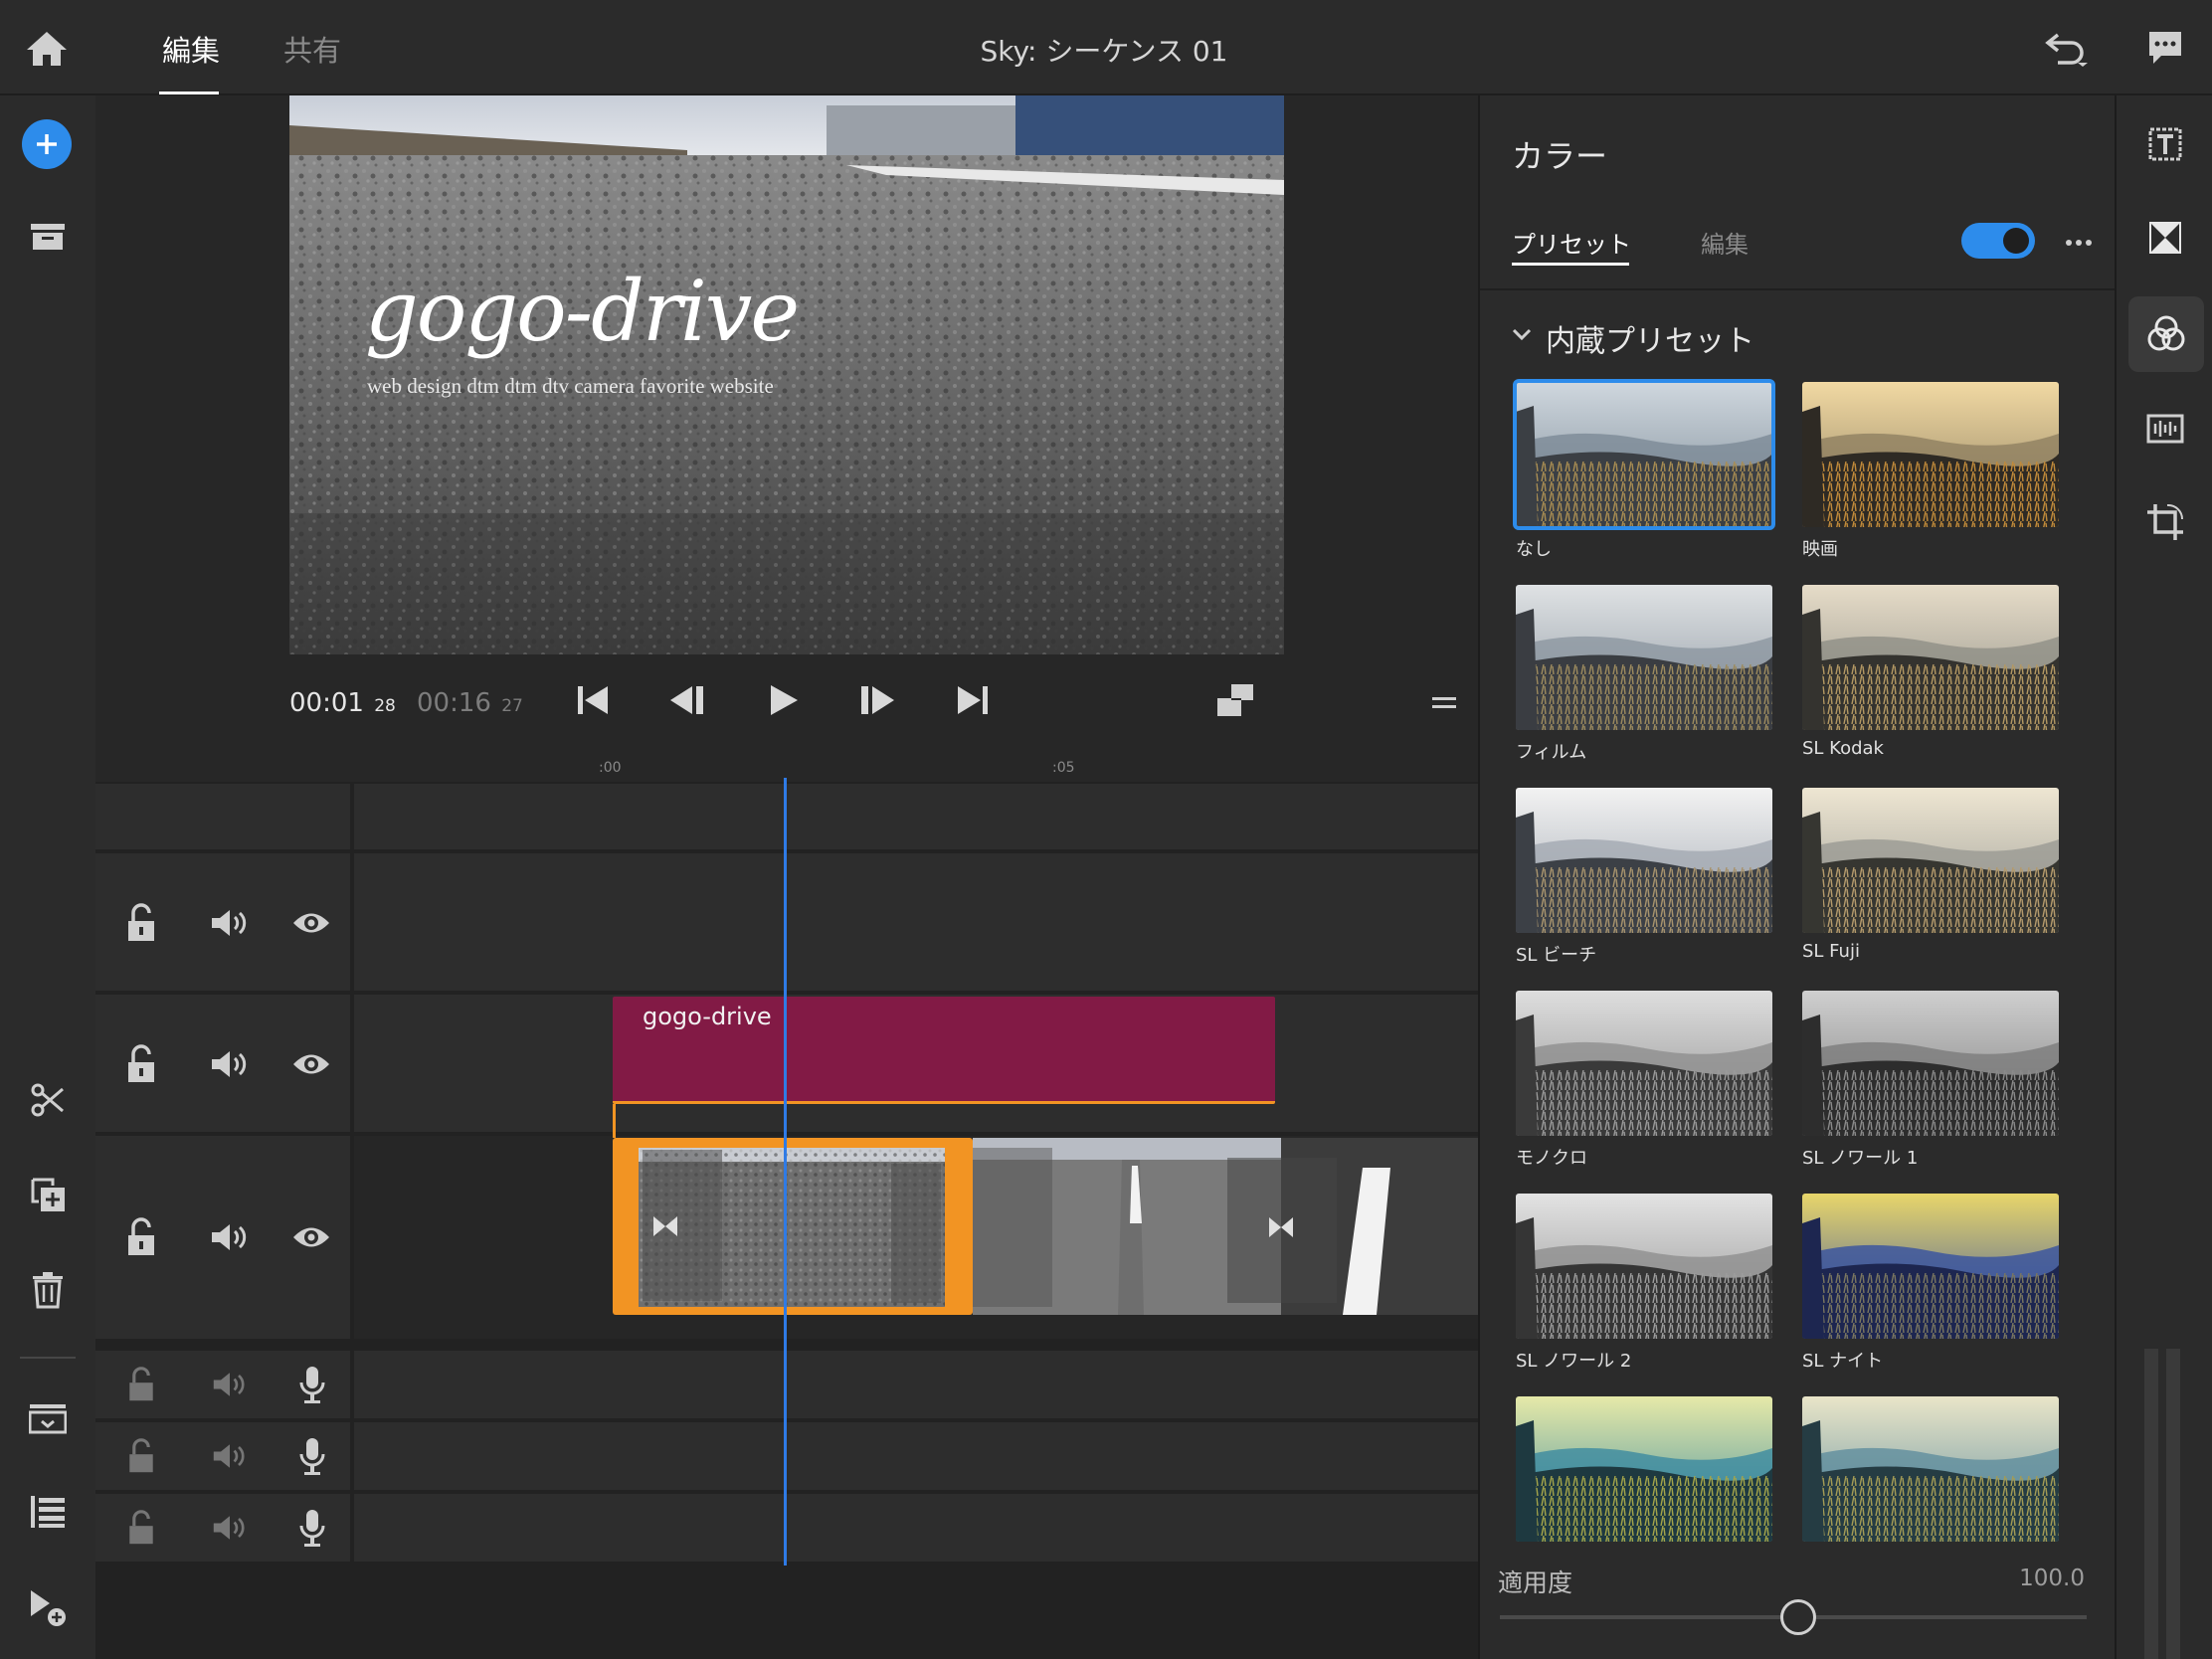 The width and height of the screenshot is (2212, 1659). I want to click on step-back-icon, so click(686, 700).